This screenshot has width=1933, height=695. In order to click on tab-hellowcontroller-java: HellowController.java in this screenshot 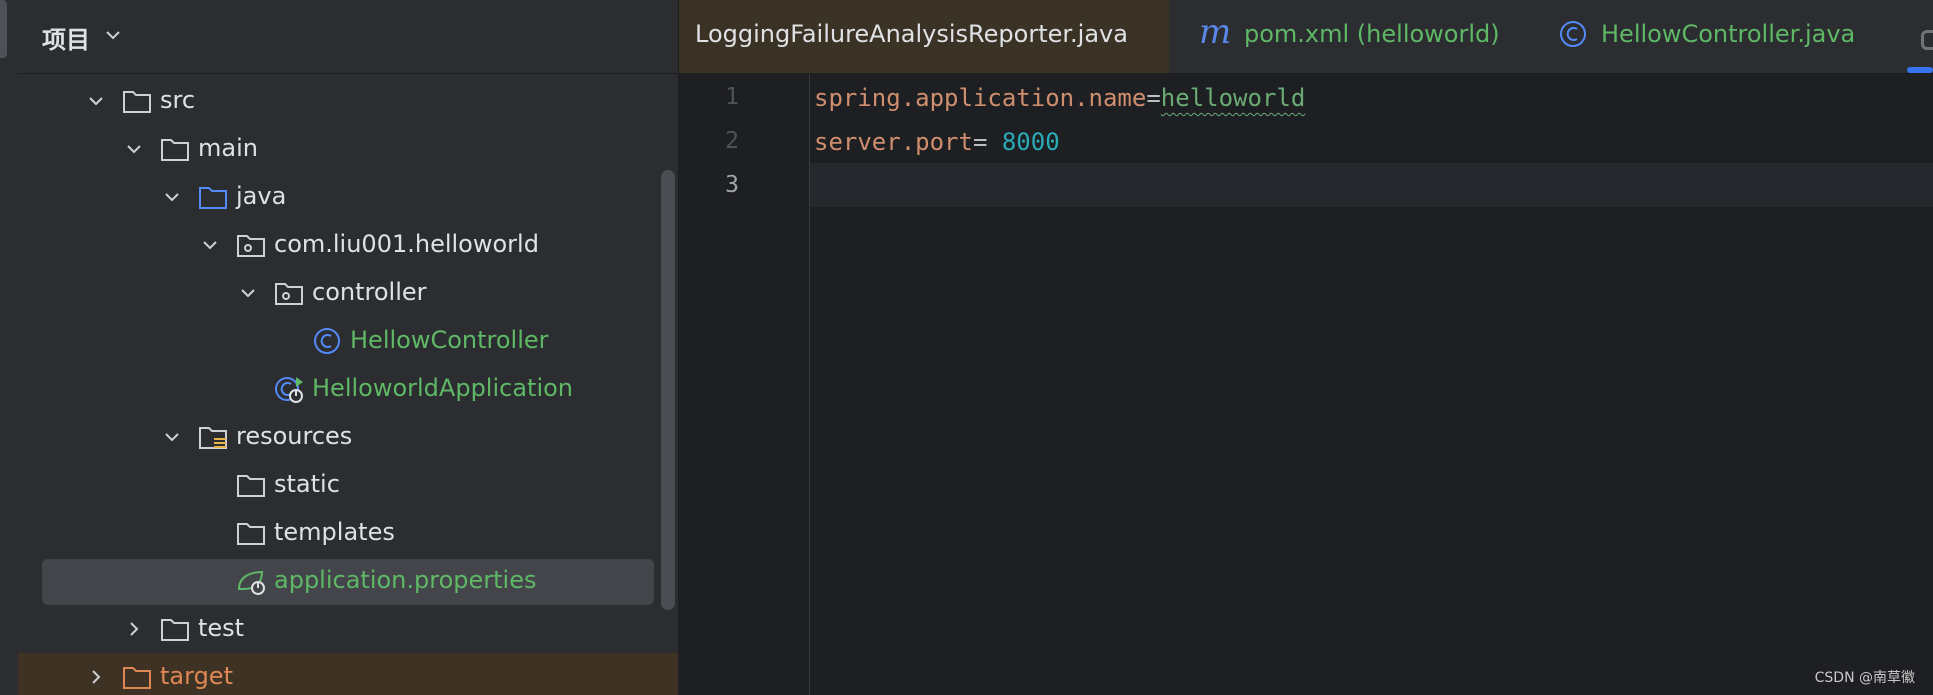, I will do `click(1734, 36)`.